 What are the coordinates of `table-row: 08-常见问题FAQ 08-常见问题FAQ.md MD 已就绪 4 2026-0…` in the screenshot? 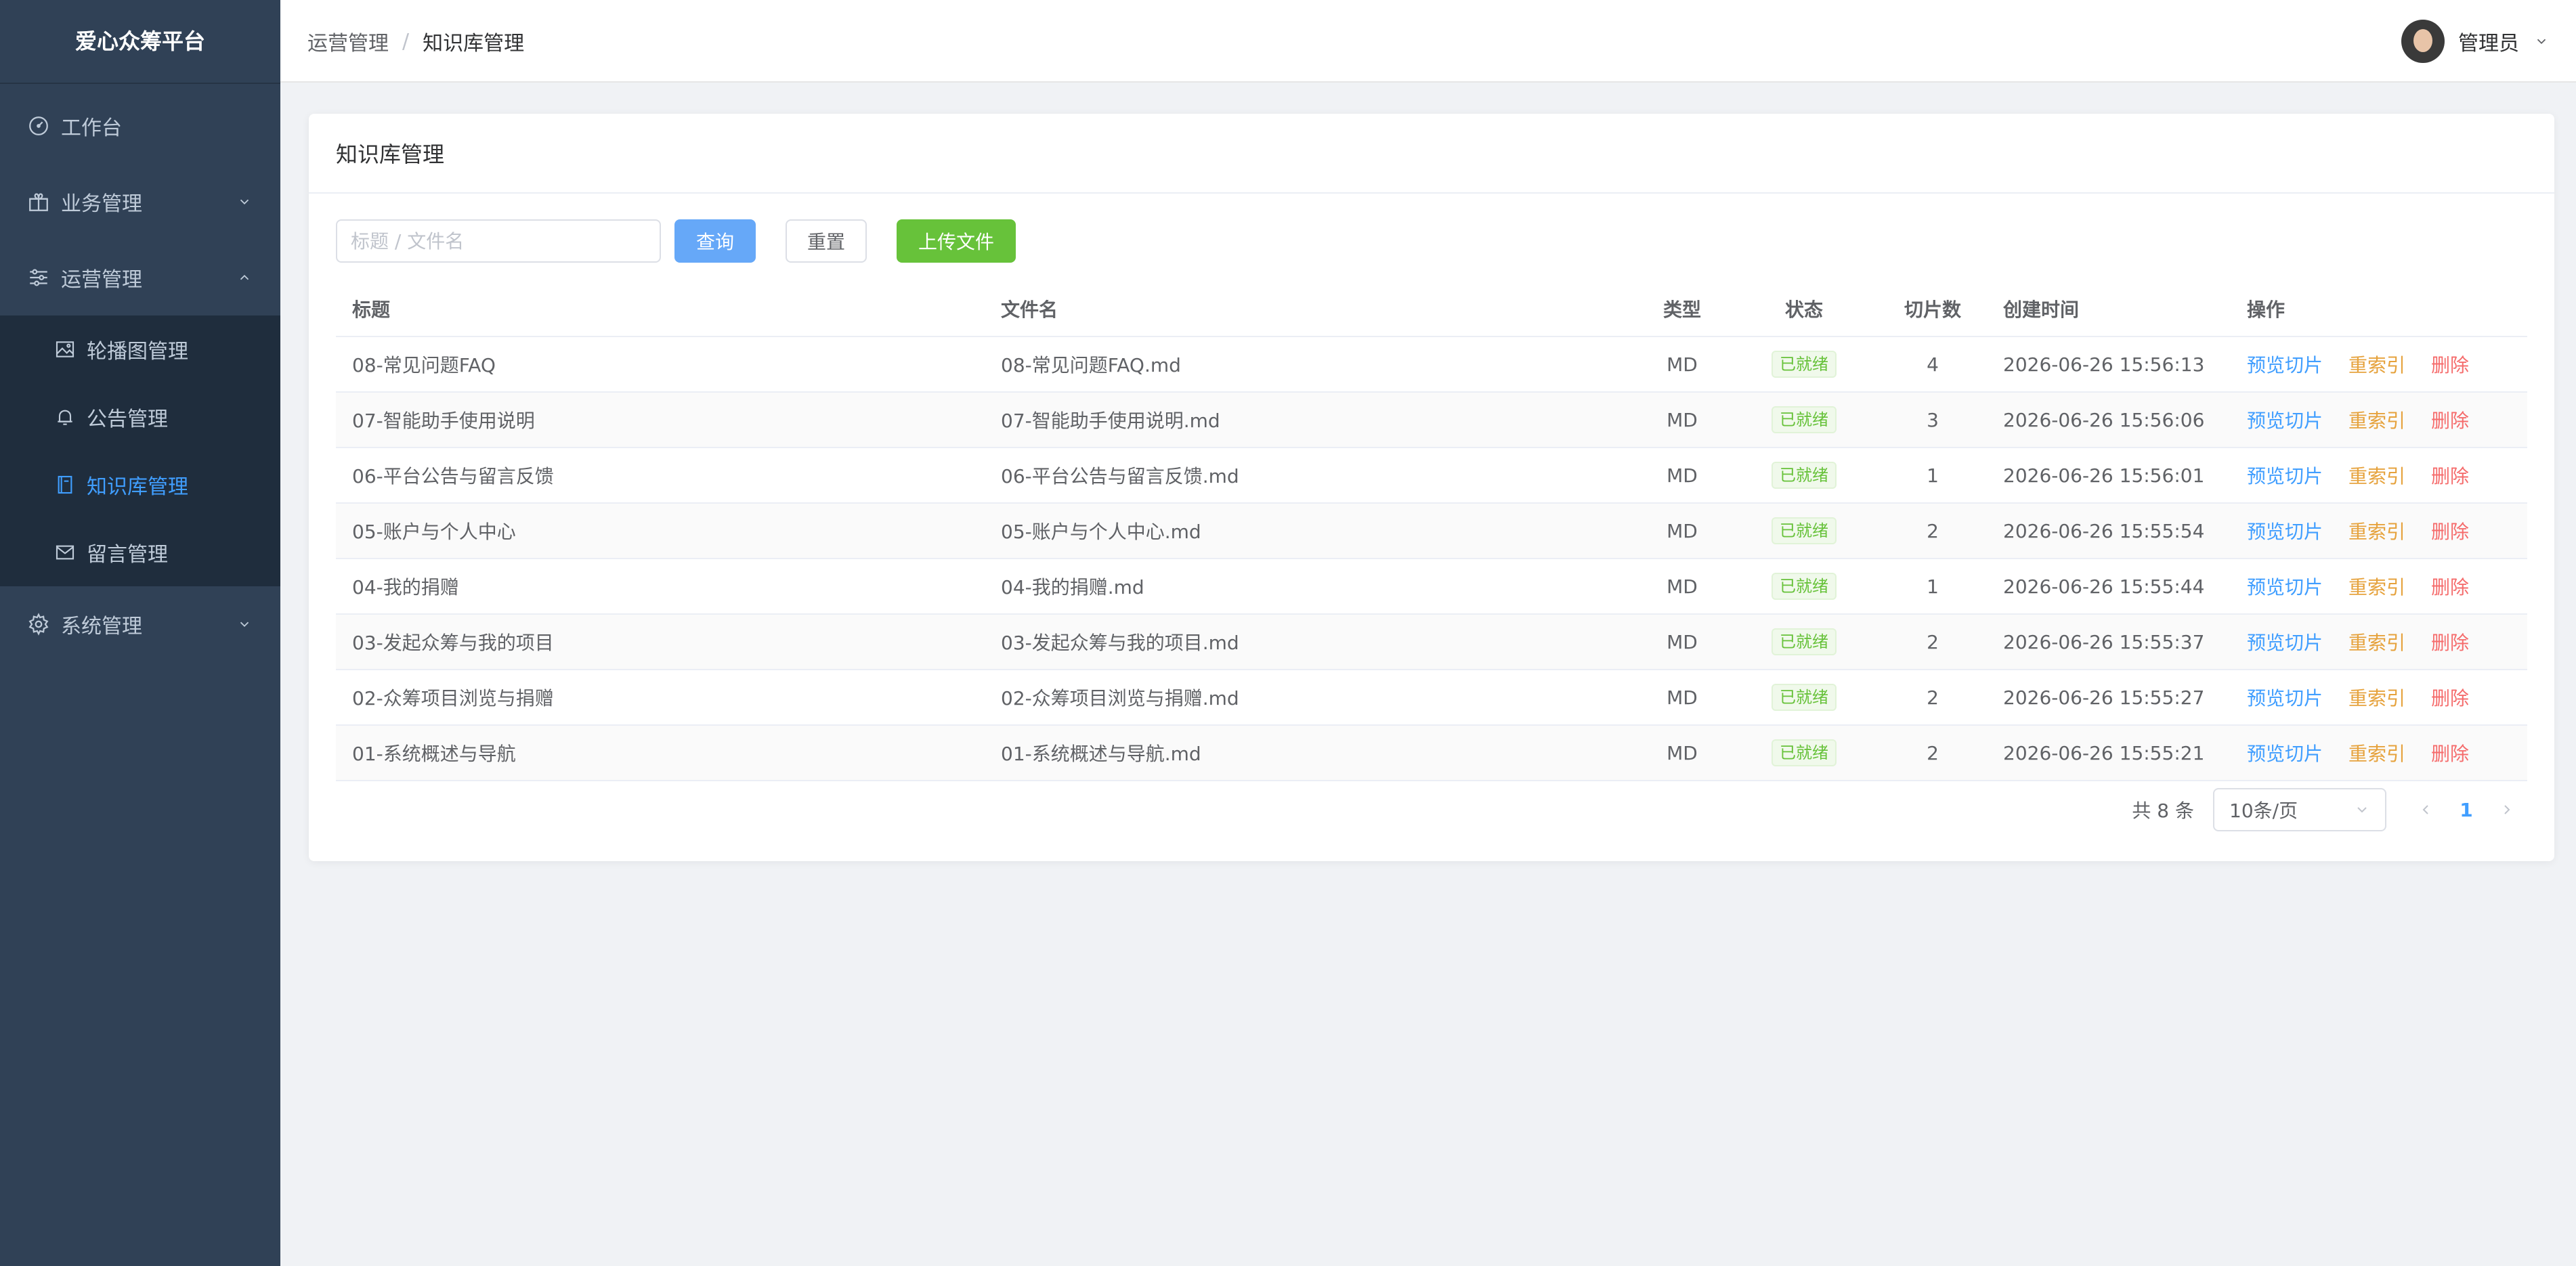 It's located at (1431, 365).